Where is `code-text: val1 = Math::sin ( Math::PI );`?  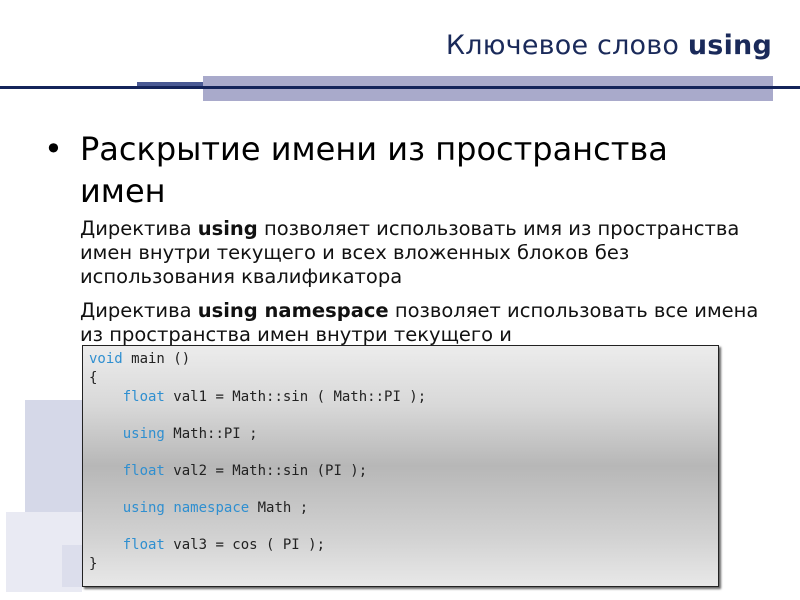 code-text: val1 = Math::sin ( Math::PI ); is located at coordinates (295, 397).